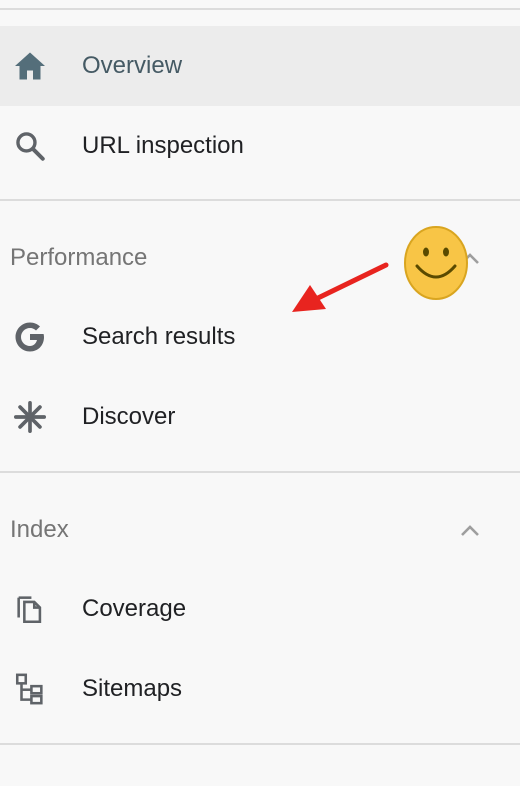  I want to click on smiley-face-icon, so click(436, 263).